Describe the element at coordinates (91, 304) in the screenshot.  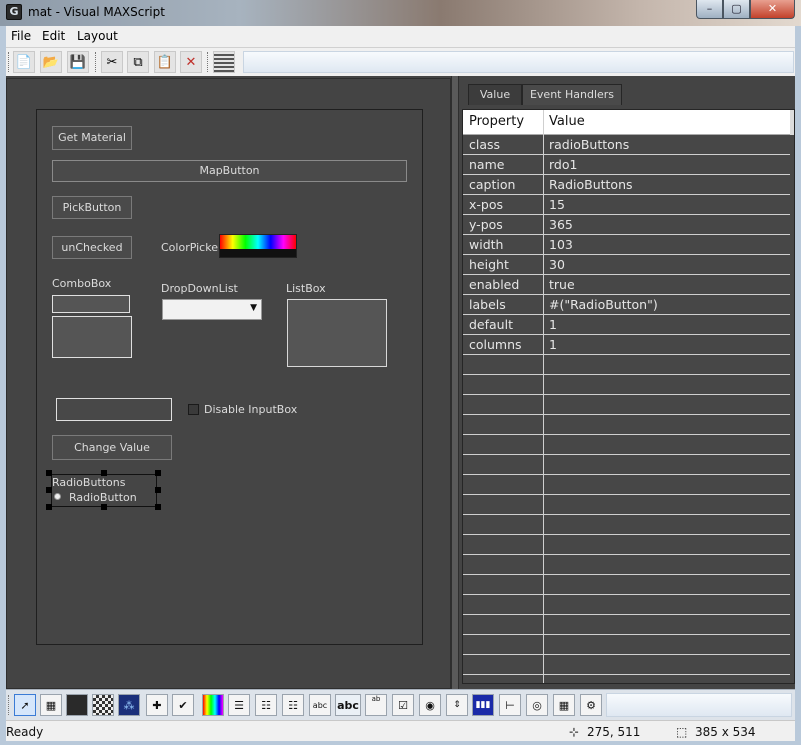
I see `combobox-edit` at that location.